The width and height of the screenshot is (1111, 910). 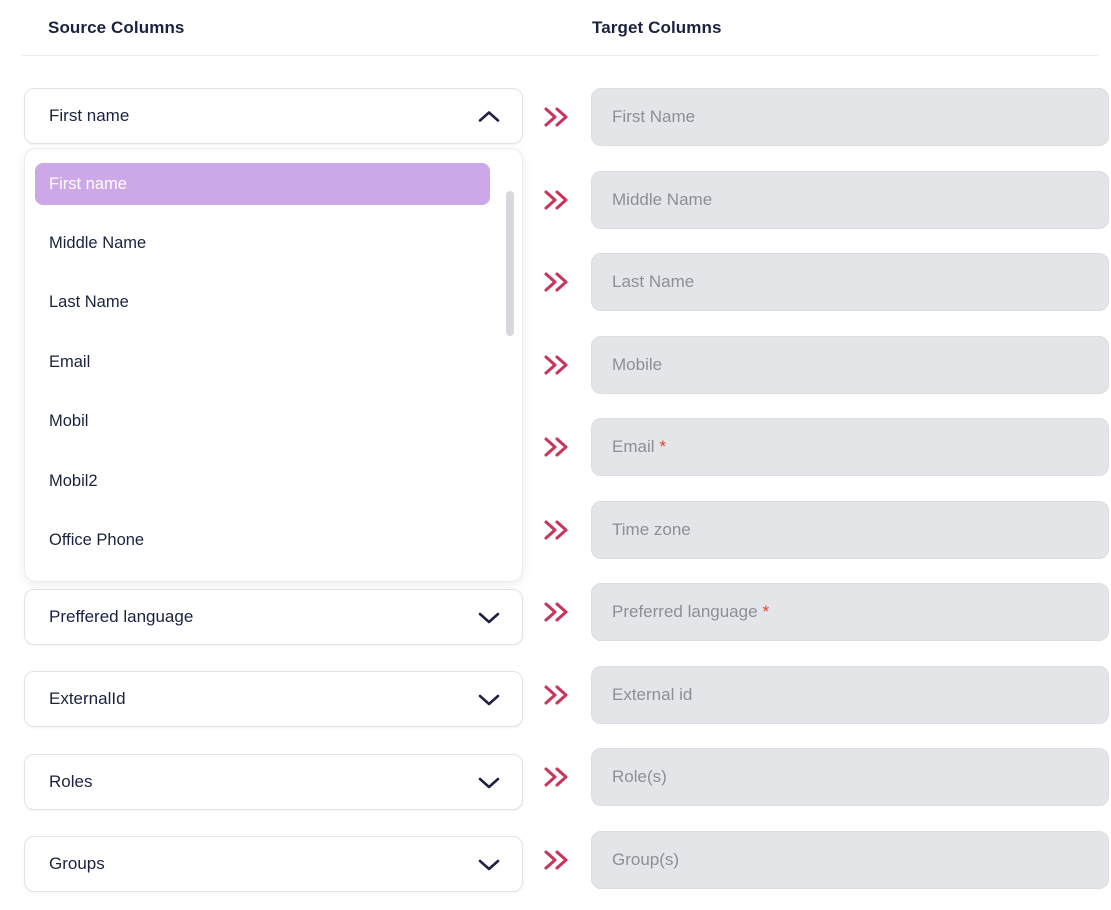 I want to click on source-select-first-name: First name, so click(x=273, y=116).